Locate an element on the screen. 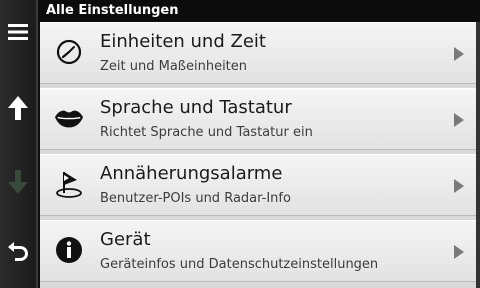  scroll-up-button is located at coordinates (18, 108).